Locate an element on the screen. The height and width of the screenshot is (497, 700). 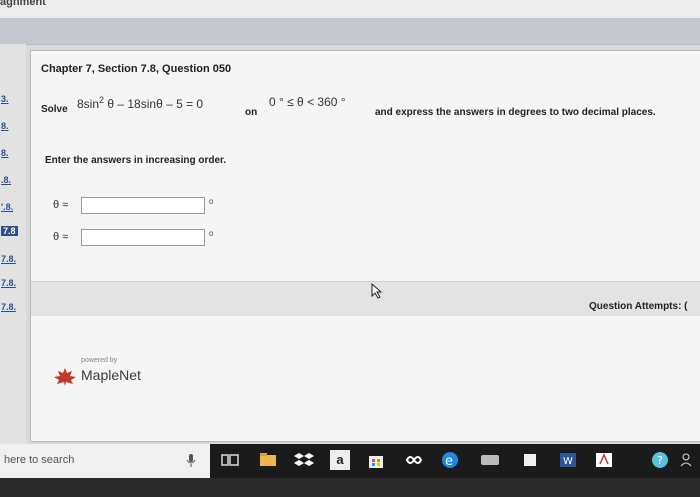
edge-browser-icon: e is located at coordinates (450, 460).